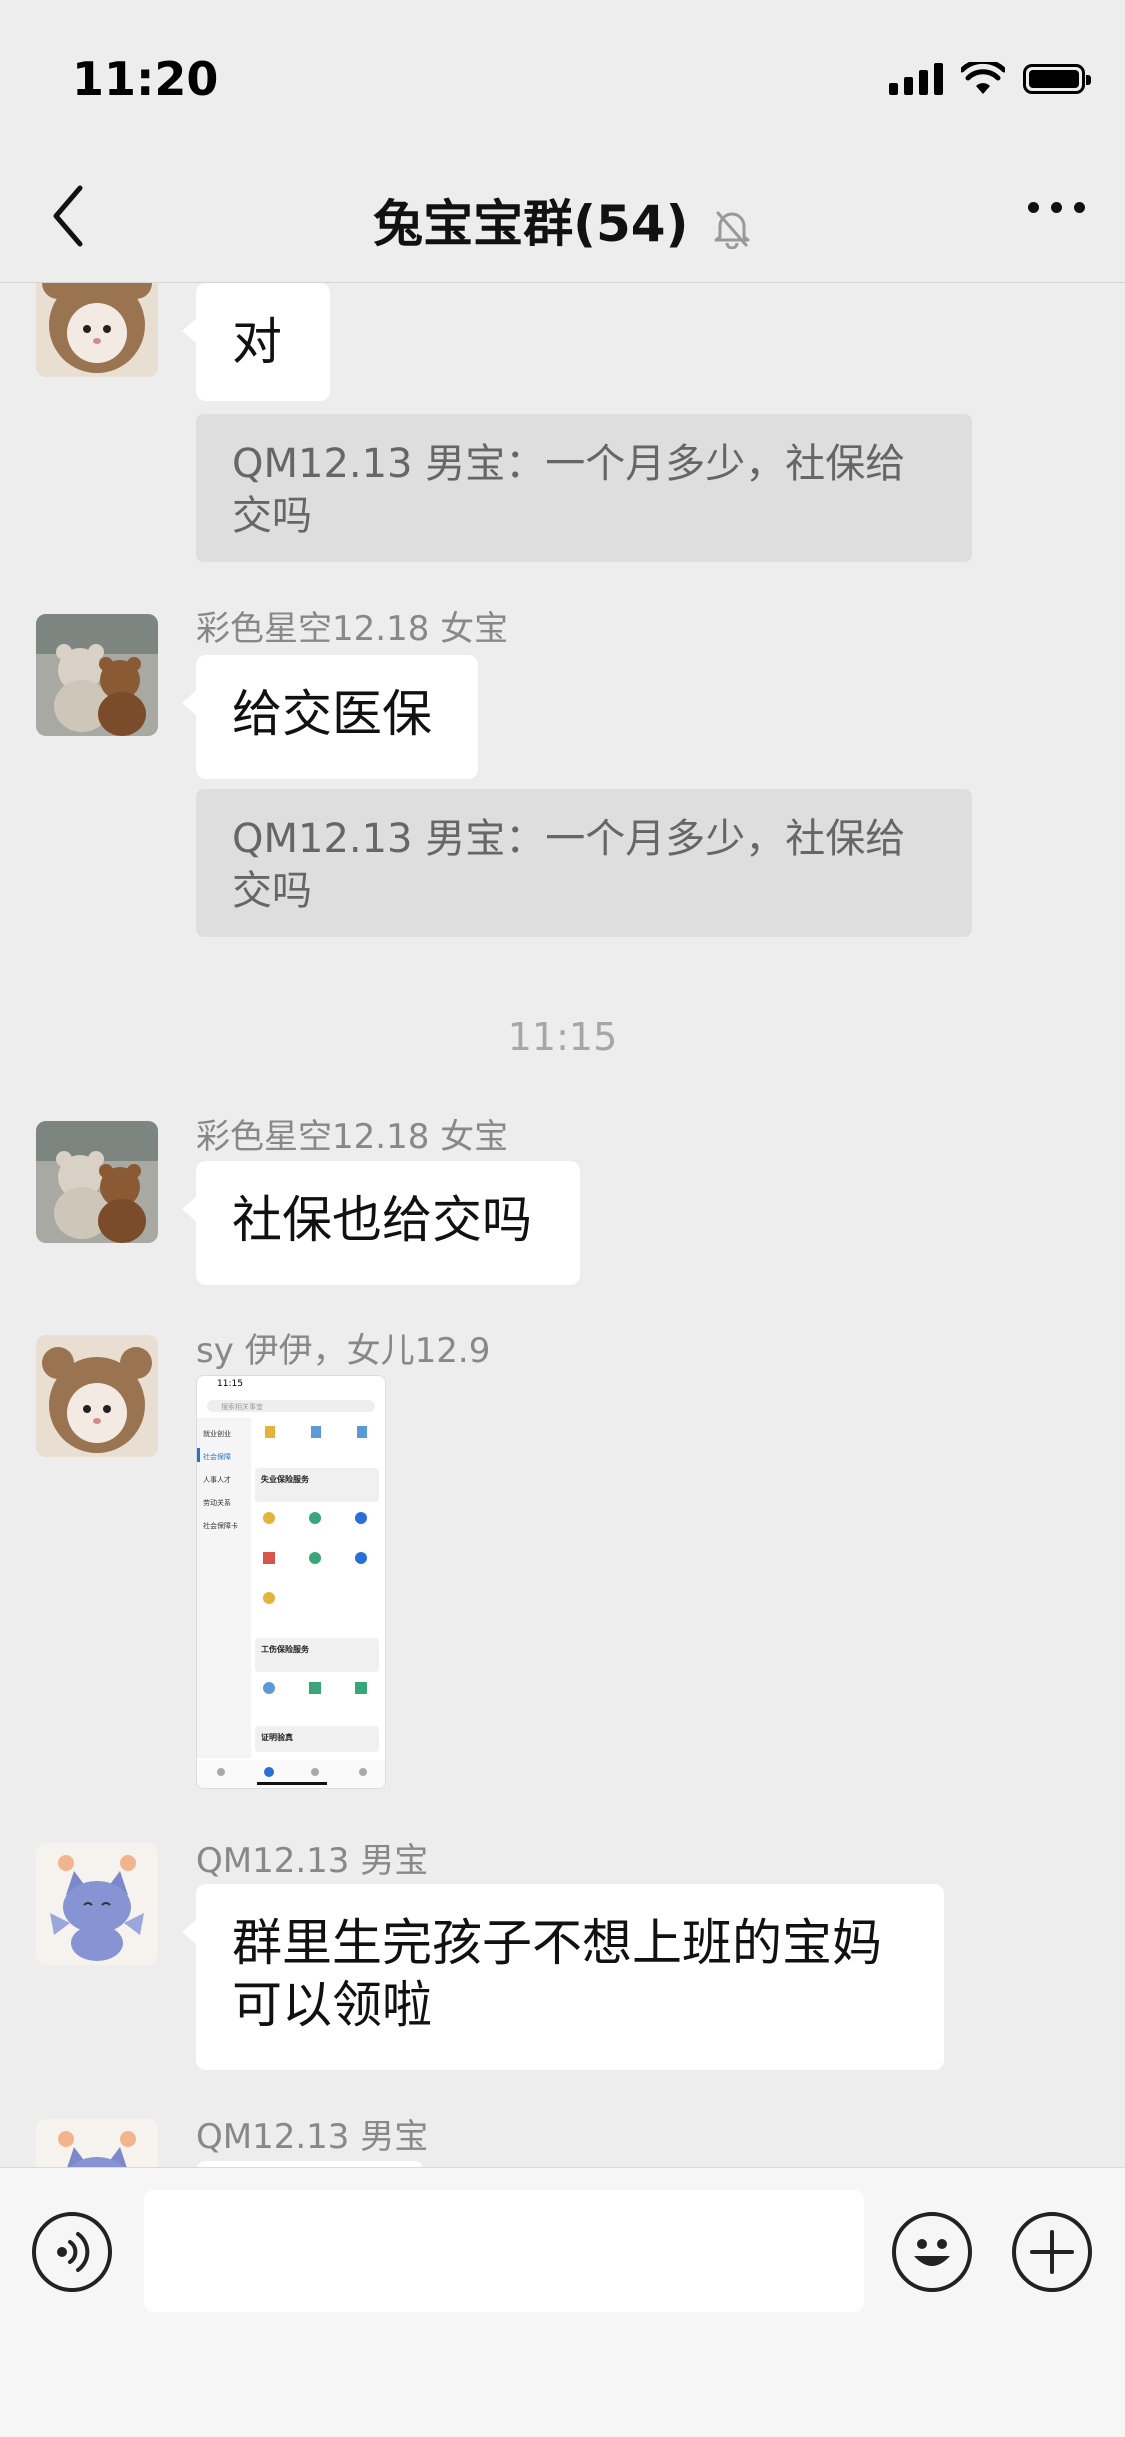  I want to click on voice-icon, so click(73, 2252).